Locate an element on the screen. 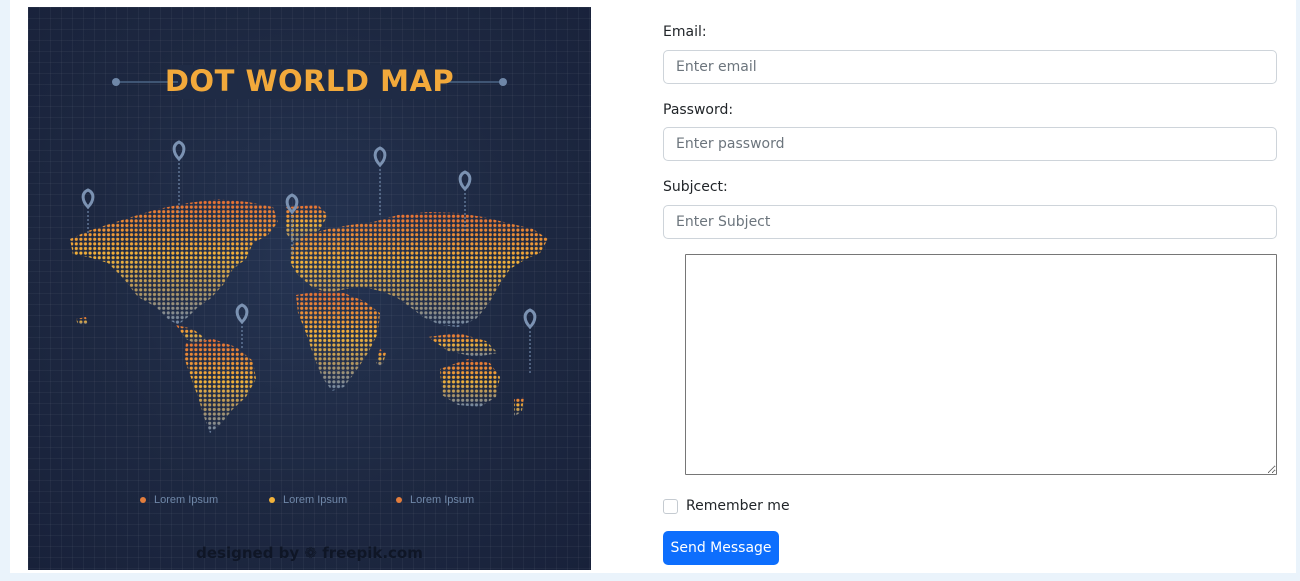 The image size is (1300, 581). remember-me-row: Remember me is located at coordinates (726, 506).